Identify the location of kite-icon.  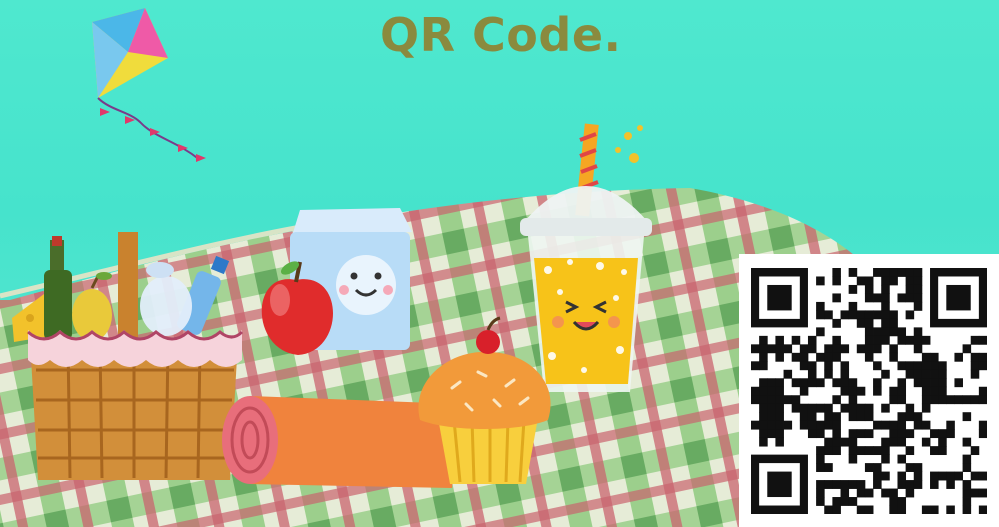
(149, 85).